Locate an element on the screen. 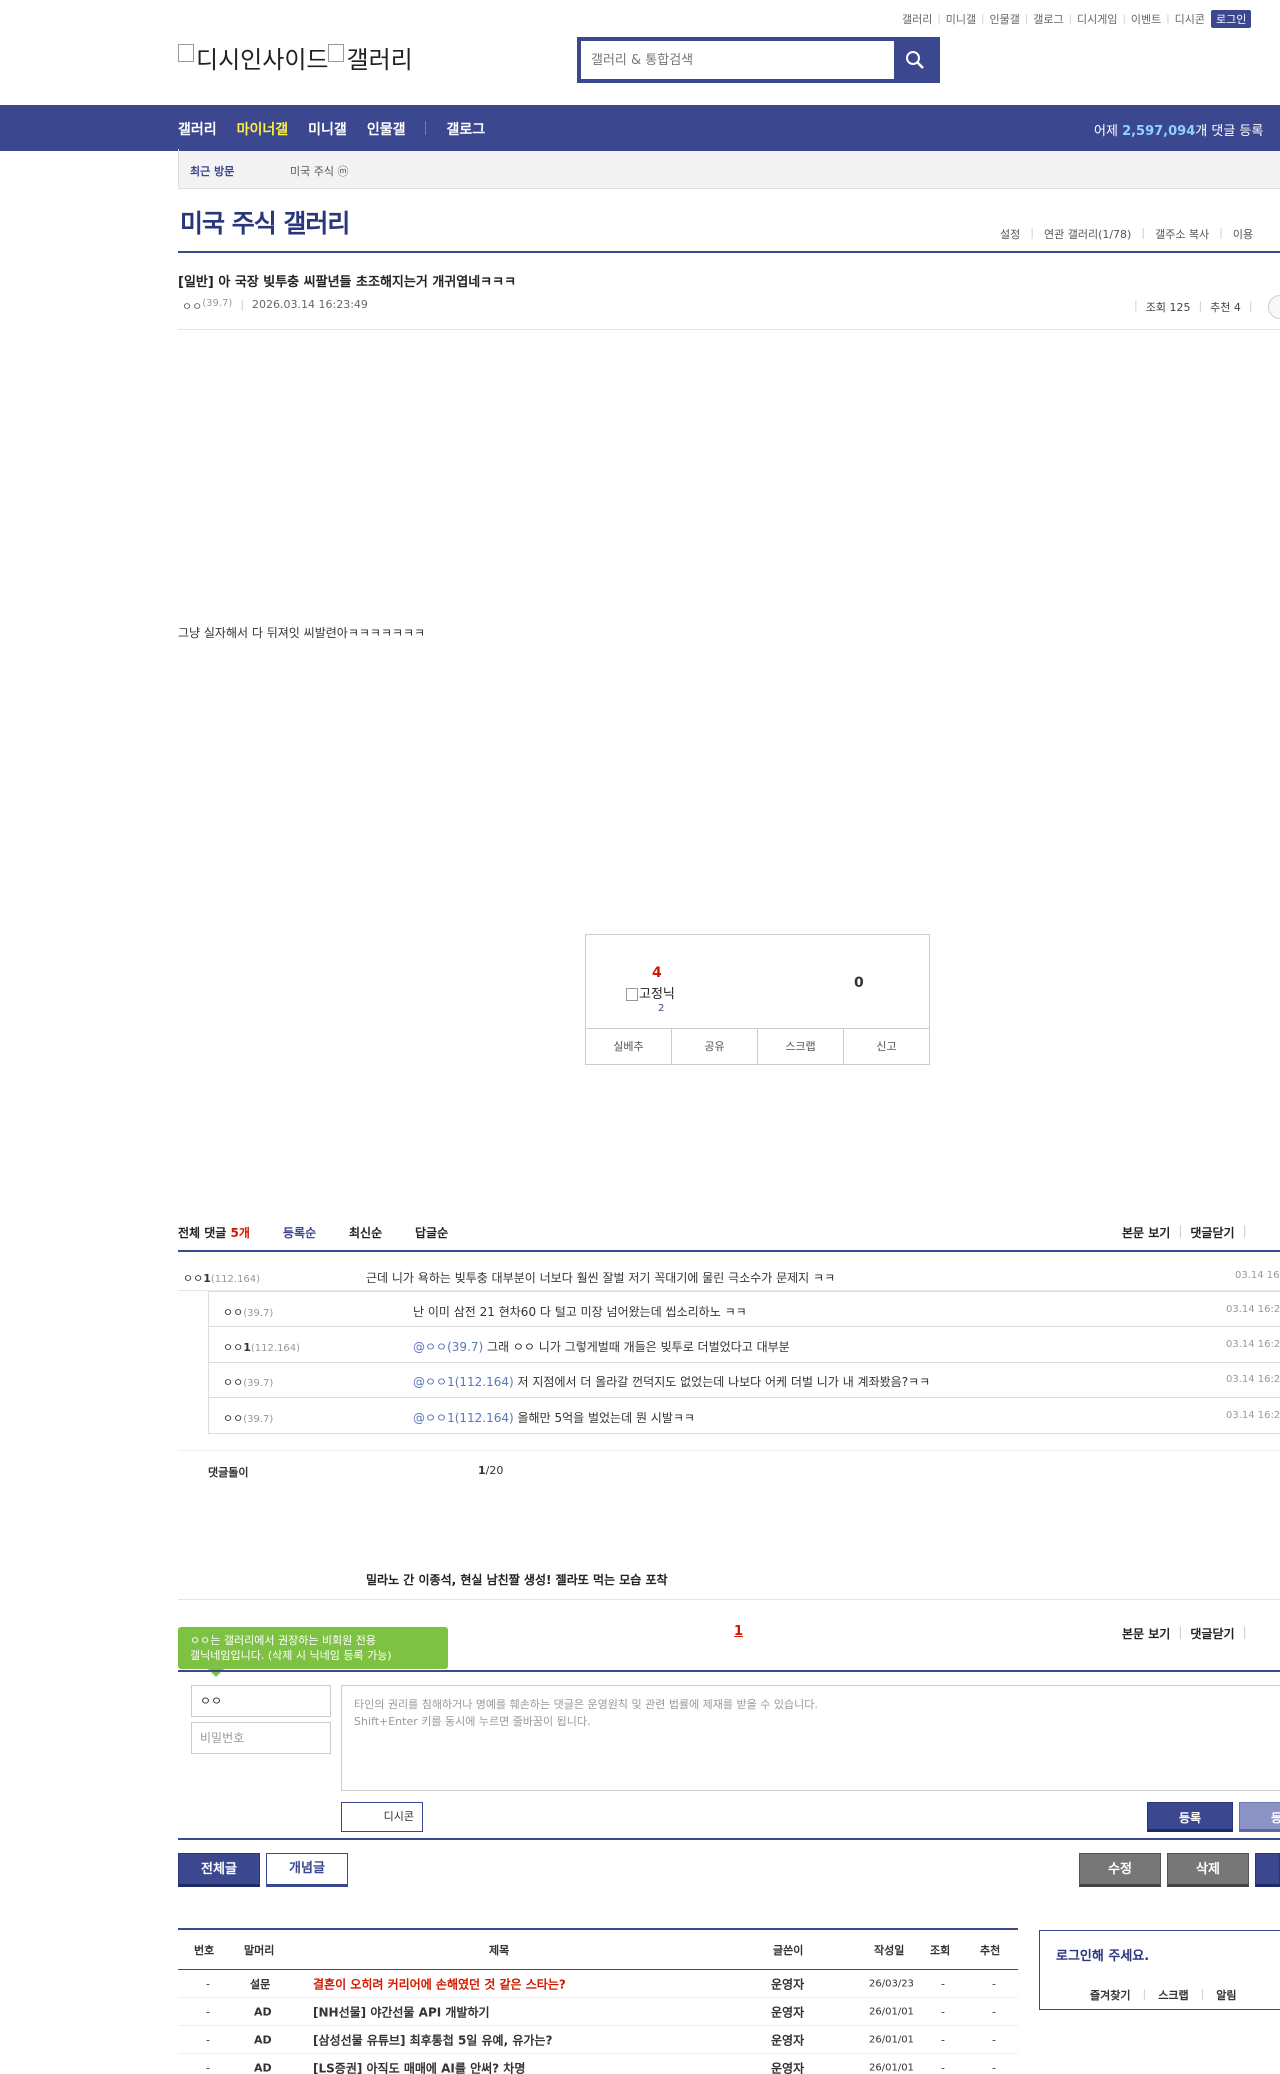  gaenyeom-image: 고정닉 is located at coordinates (650, 992).